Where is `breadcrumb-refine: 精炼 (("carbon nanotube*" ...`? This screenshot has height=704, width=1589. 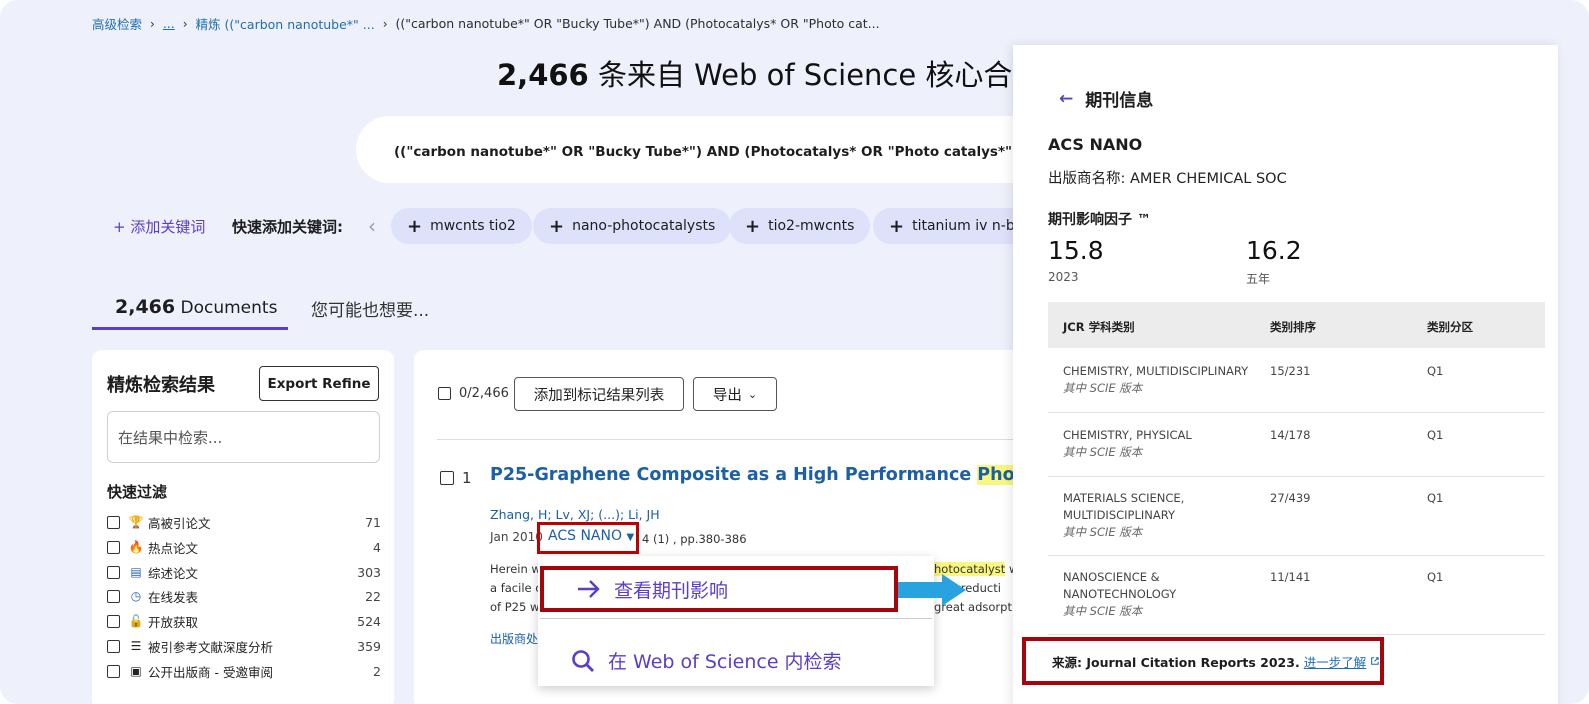
breadcrumb-refine: 精炼 (("carbon nanotube*" ... is located at coordinates (285, 23).